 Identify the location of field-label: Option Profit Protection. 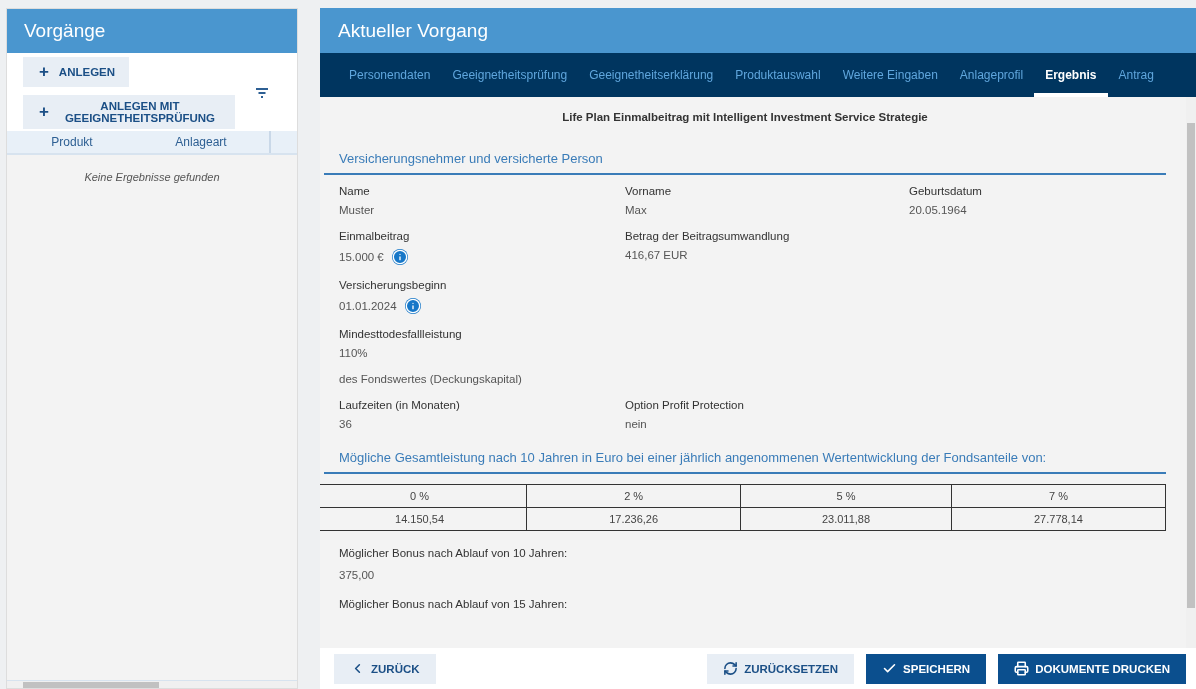
(685, 405).